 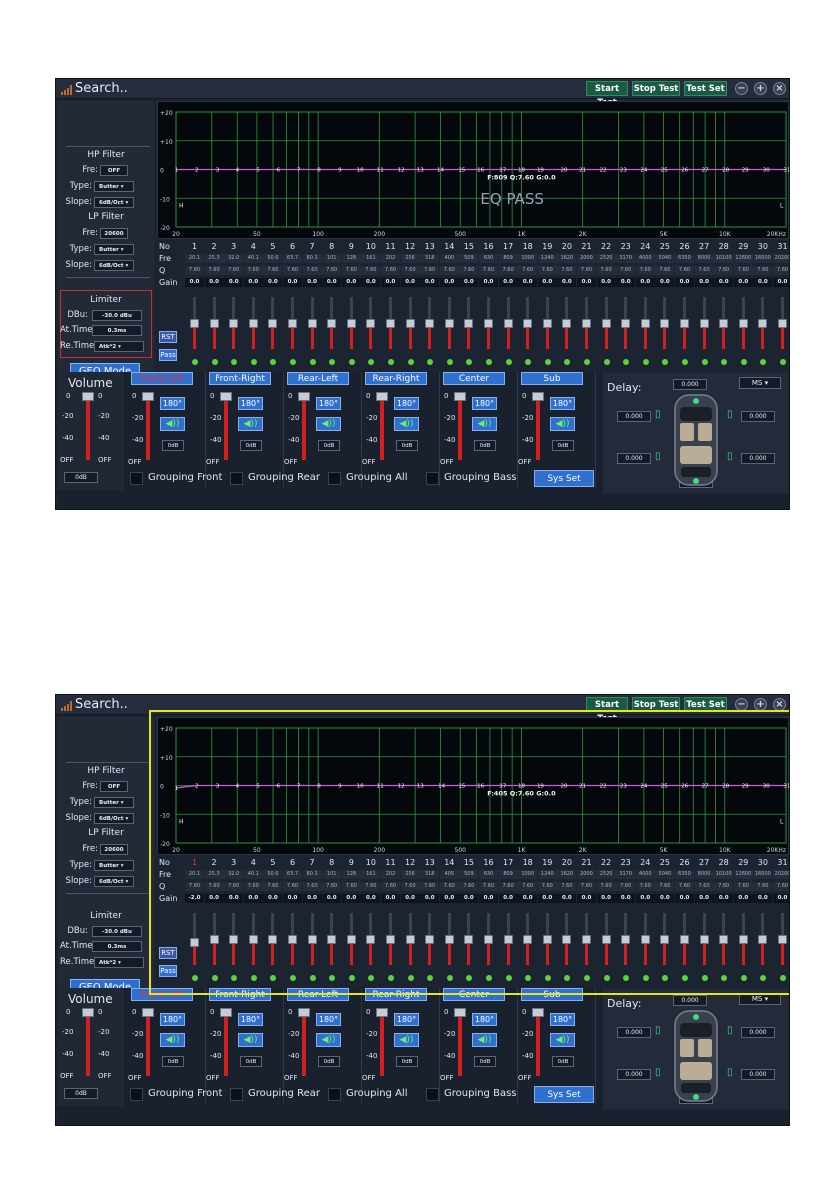 What do you see at coordinates (567, 874) in the screenshot?
I see `band-fre-cell: 1620` at bounding box center [567, 874].